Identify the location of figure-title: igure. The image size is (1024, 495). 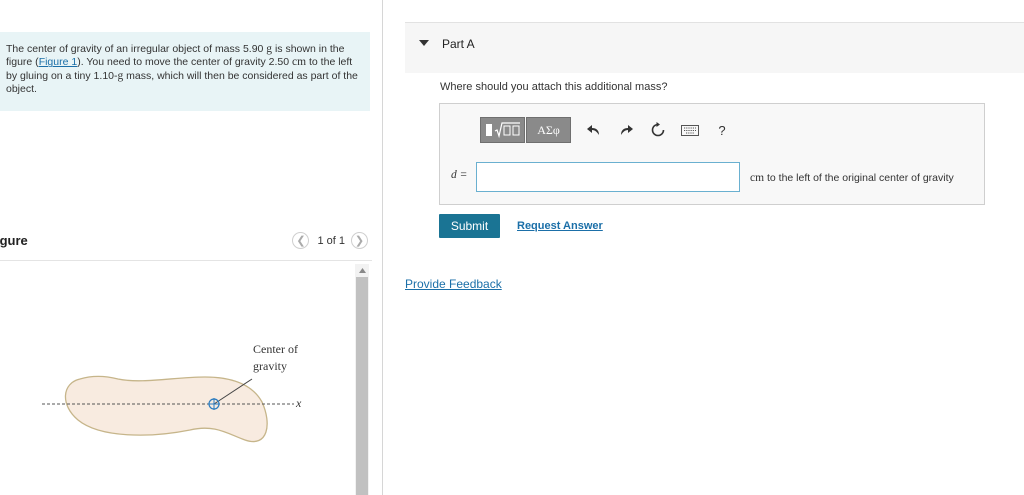
(14, 240).